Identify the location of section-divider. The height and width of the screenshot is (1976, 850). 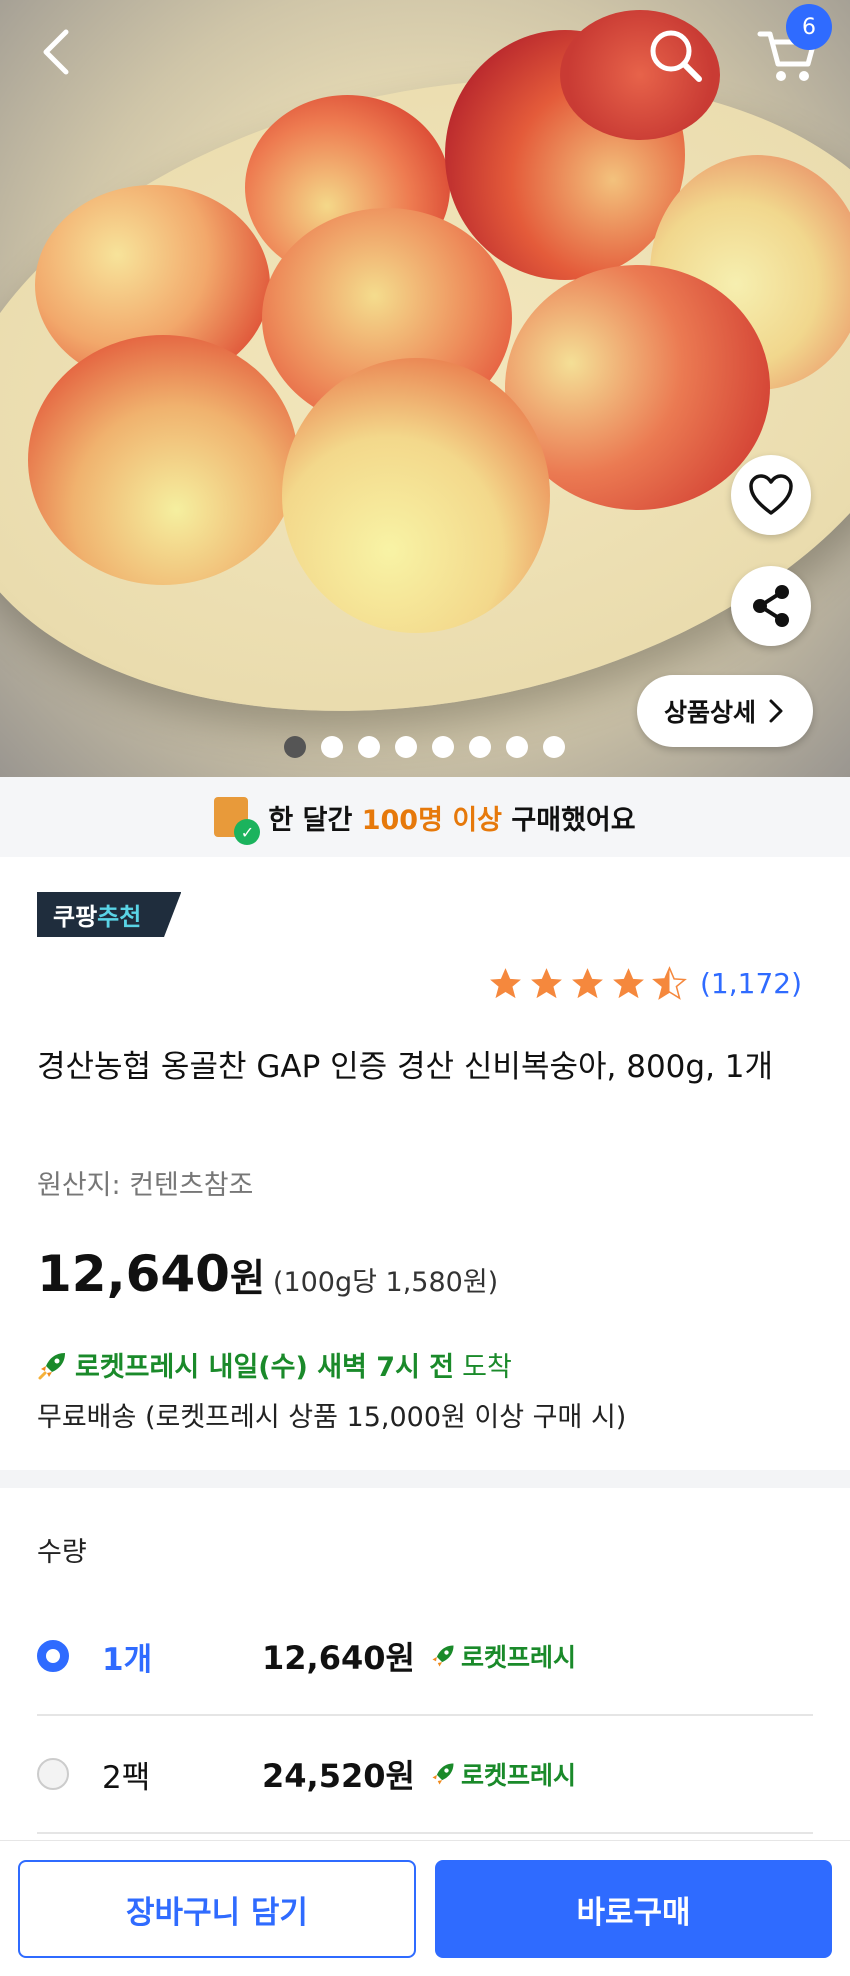
(425, 1479).